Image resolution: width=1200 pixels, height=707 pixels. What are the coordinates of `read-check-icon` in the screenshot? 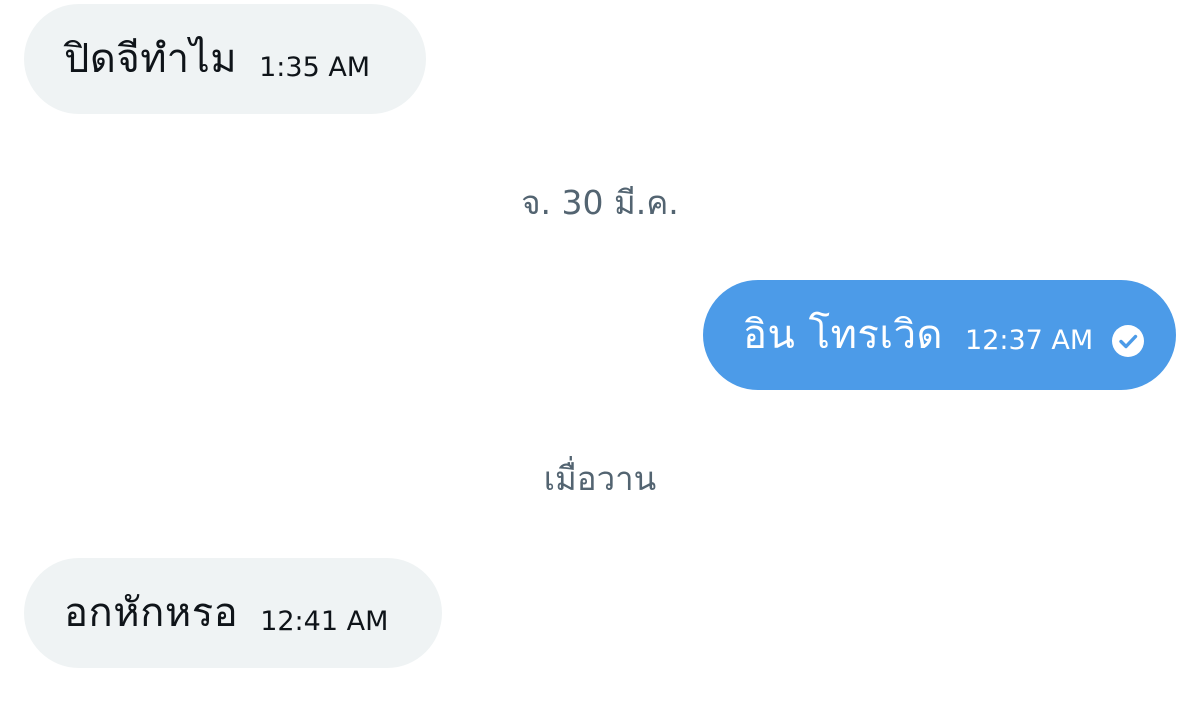 It's located at (1128, 341).